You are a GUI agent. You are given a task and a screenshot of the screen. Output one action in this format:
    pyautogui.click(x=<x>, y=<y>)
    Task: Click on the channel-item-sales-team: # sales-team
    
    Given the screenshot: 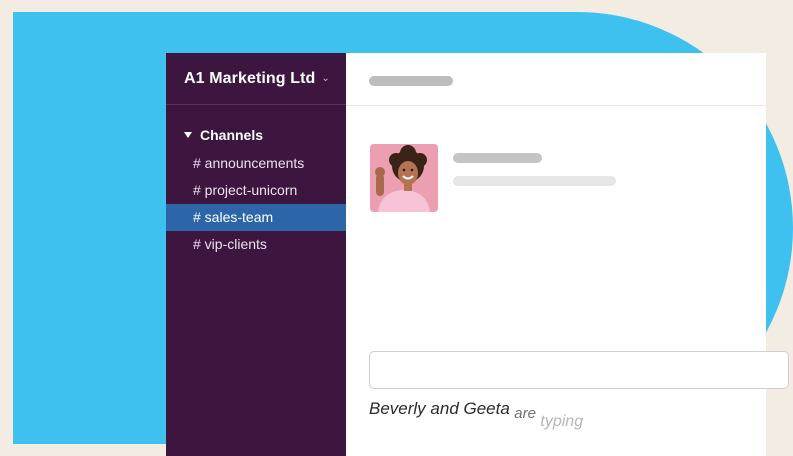 What is the action you would take?
    pyautogui.click(x=256, y=217)
    